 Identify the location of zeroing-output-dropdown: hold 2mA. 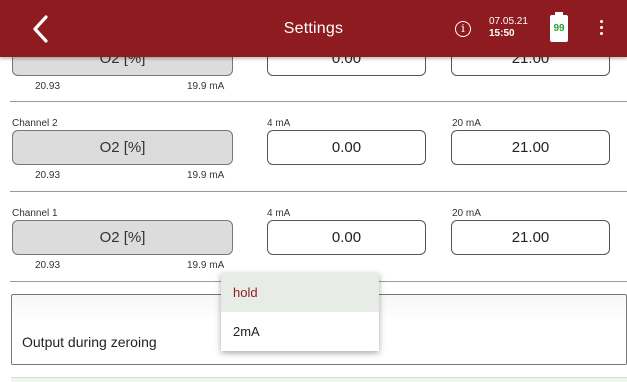
(300, 312).